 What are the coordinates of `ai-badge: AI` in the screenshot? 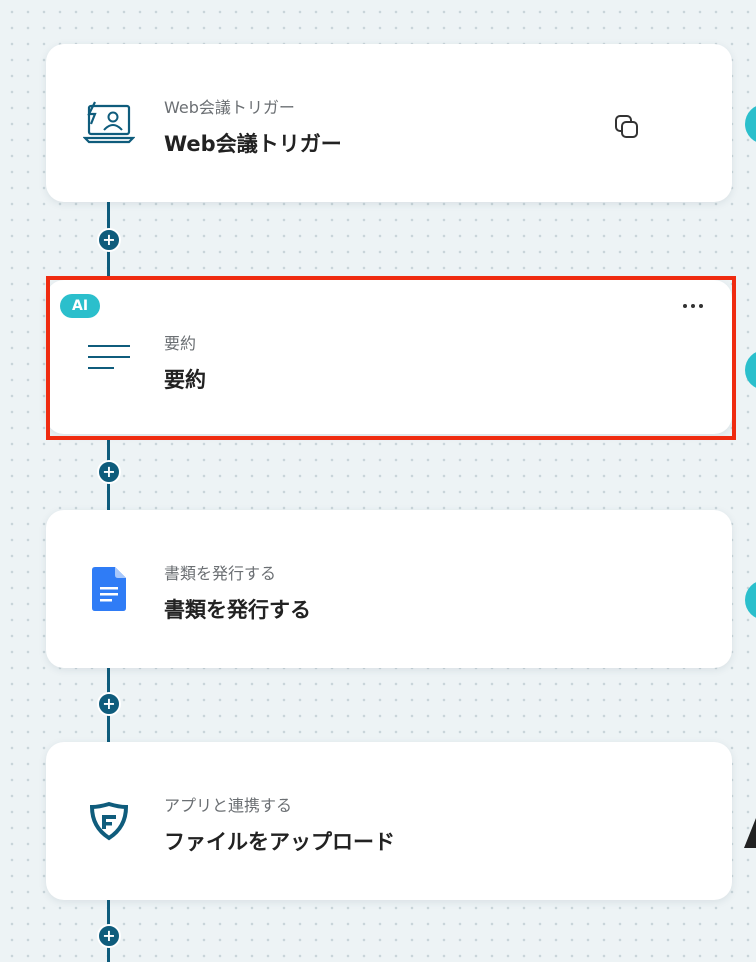 It's located at (80, 306).